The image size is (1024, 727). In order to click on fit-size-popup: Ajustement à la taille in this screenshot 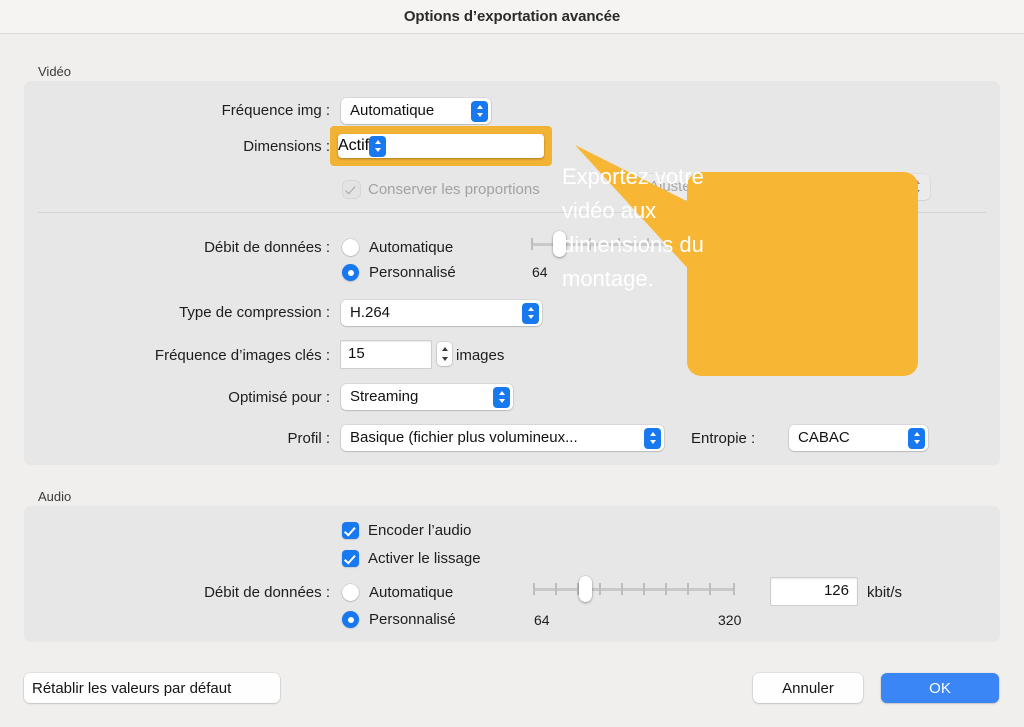, I will do `click(785, 187)`.